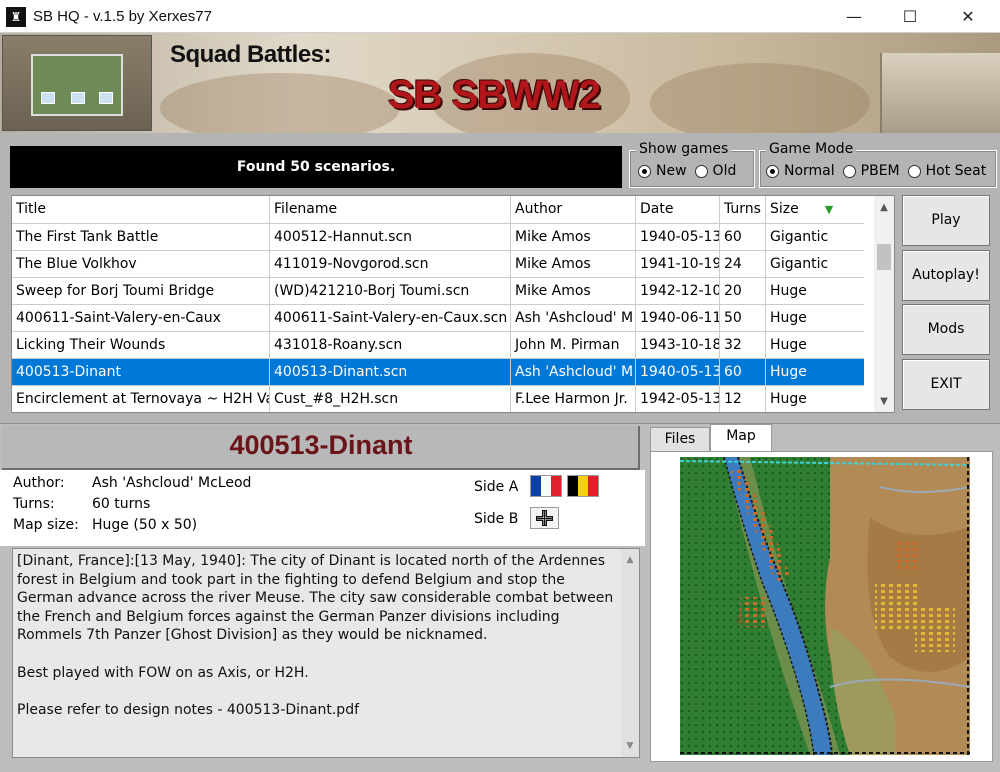 The width and height of the screenshot is (1000, 772). Describe the element at coordinates (854, 16) in the screenshot. I see `minimize-button: —` at that location.